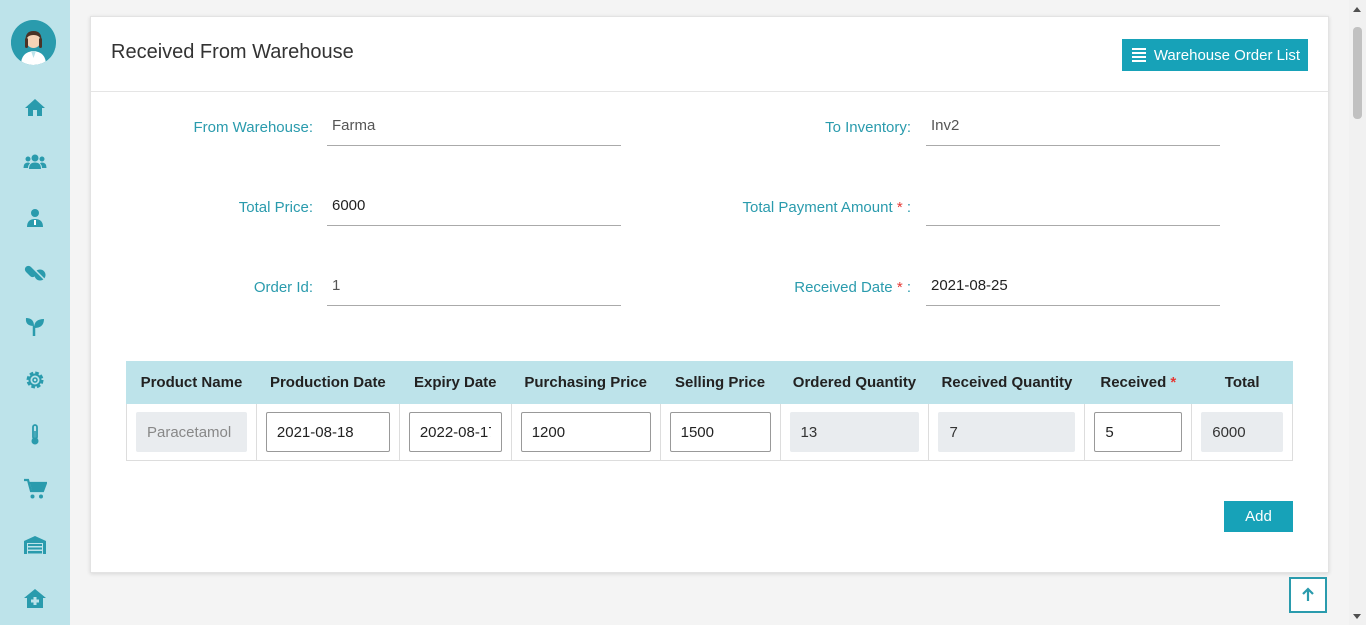  Describe the element at coordinates (1138, 55) in the screenshot. I see `list-icon` at that location.